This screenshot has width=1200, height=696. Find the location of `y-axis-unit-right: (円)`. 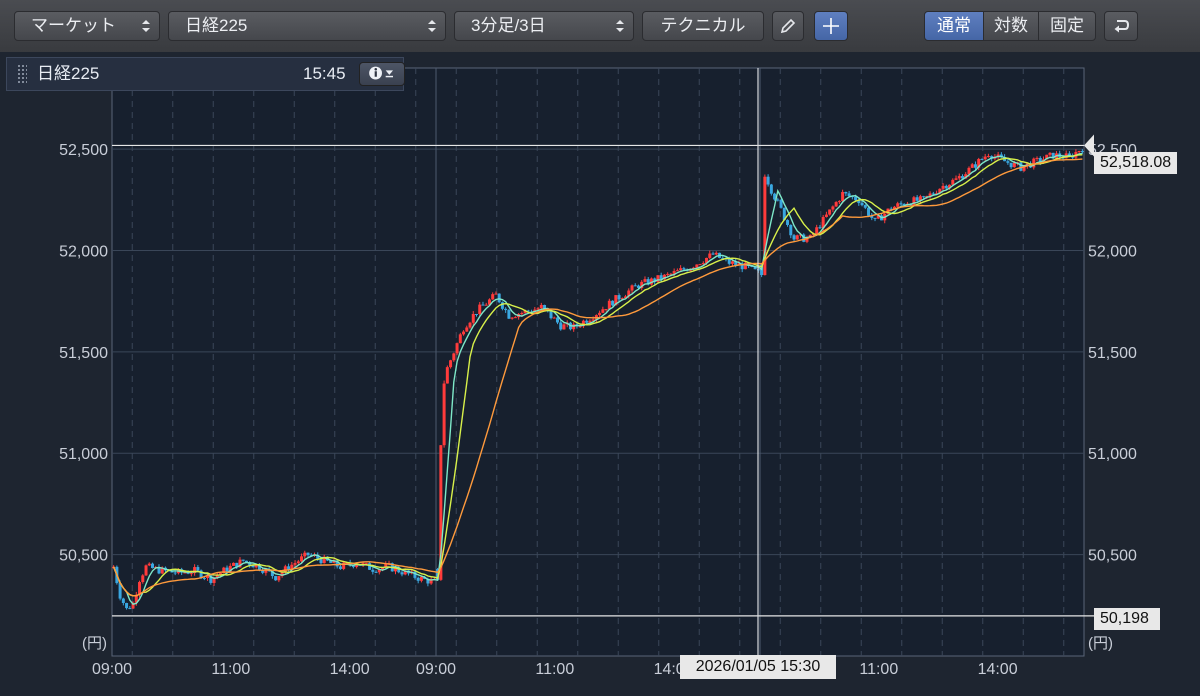

y-axis-unit-right: (円) is located at coordinates (1100, 643).